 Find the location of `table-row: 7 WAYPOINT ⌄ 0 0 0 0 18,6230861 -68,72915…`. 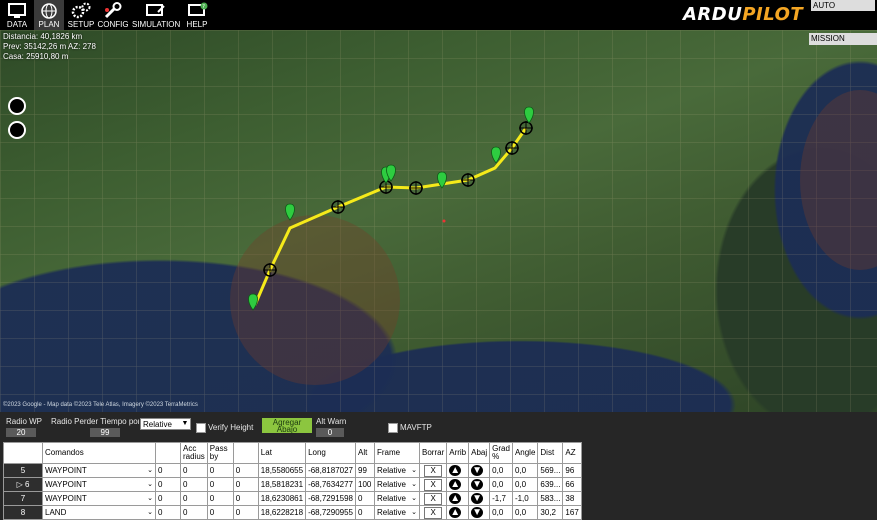

table-row: 7 WAYPOINT ⌄ 0 0 0 0 18,6230861 -68,72915… is located at coordinates (293, 498).